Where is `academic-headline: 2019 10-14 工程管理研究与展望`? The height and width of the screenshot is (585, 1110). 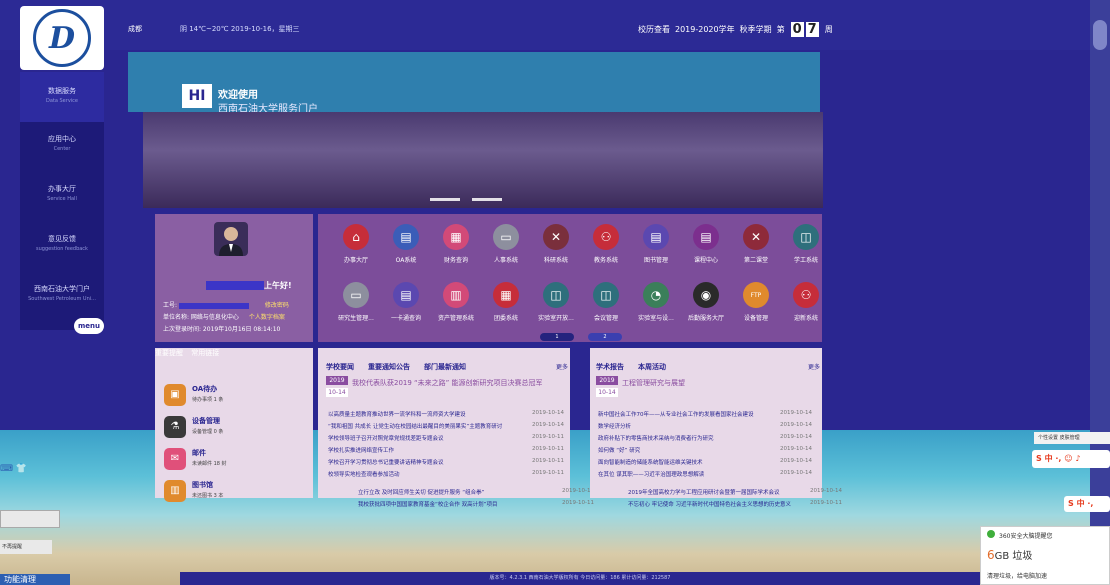 academic-headline: 2019 10-14 工程管理研究与展望 is located at coordinates (708, 389).